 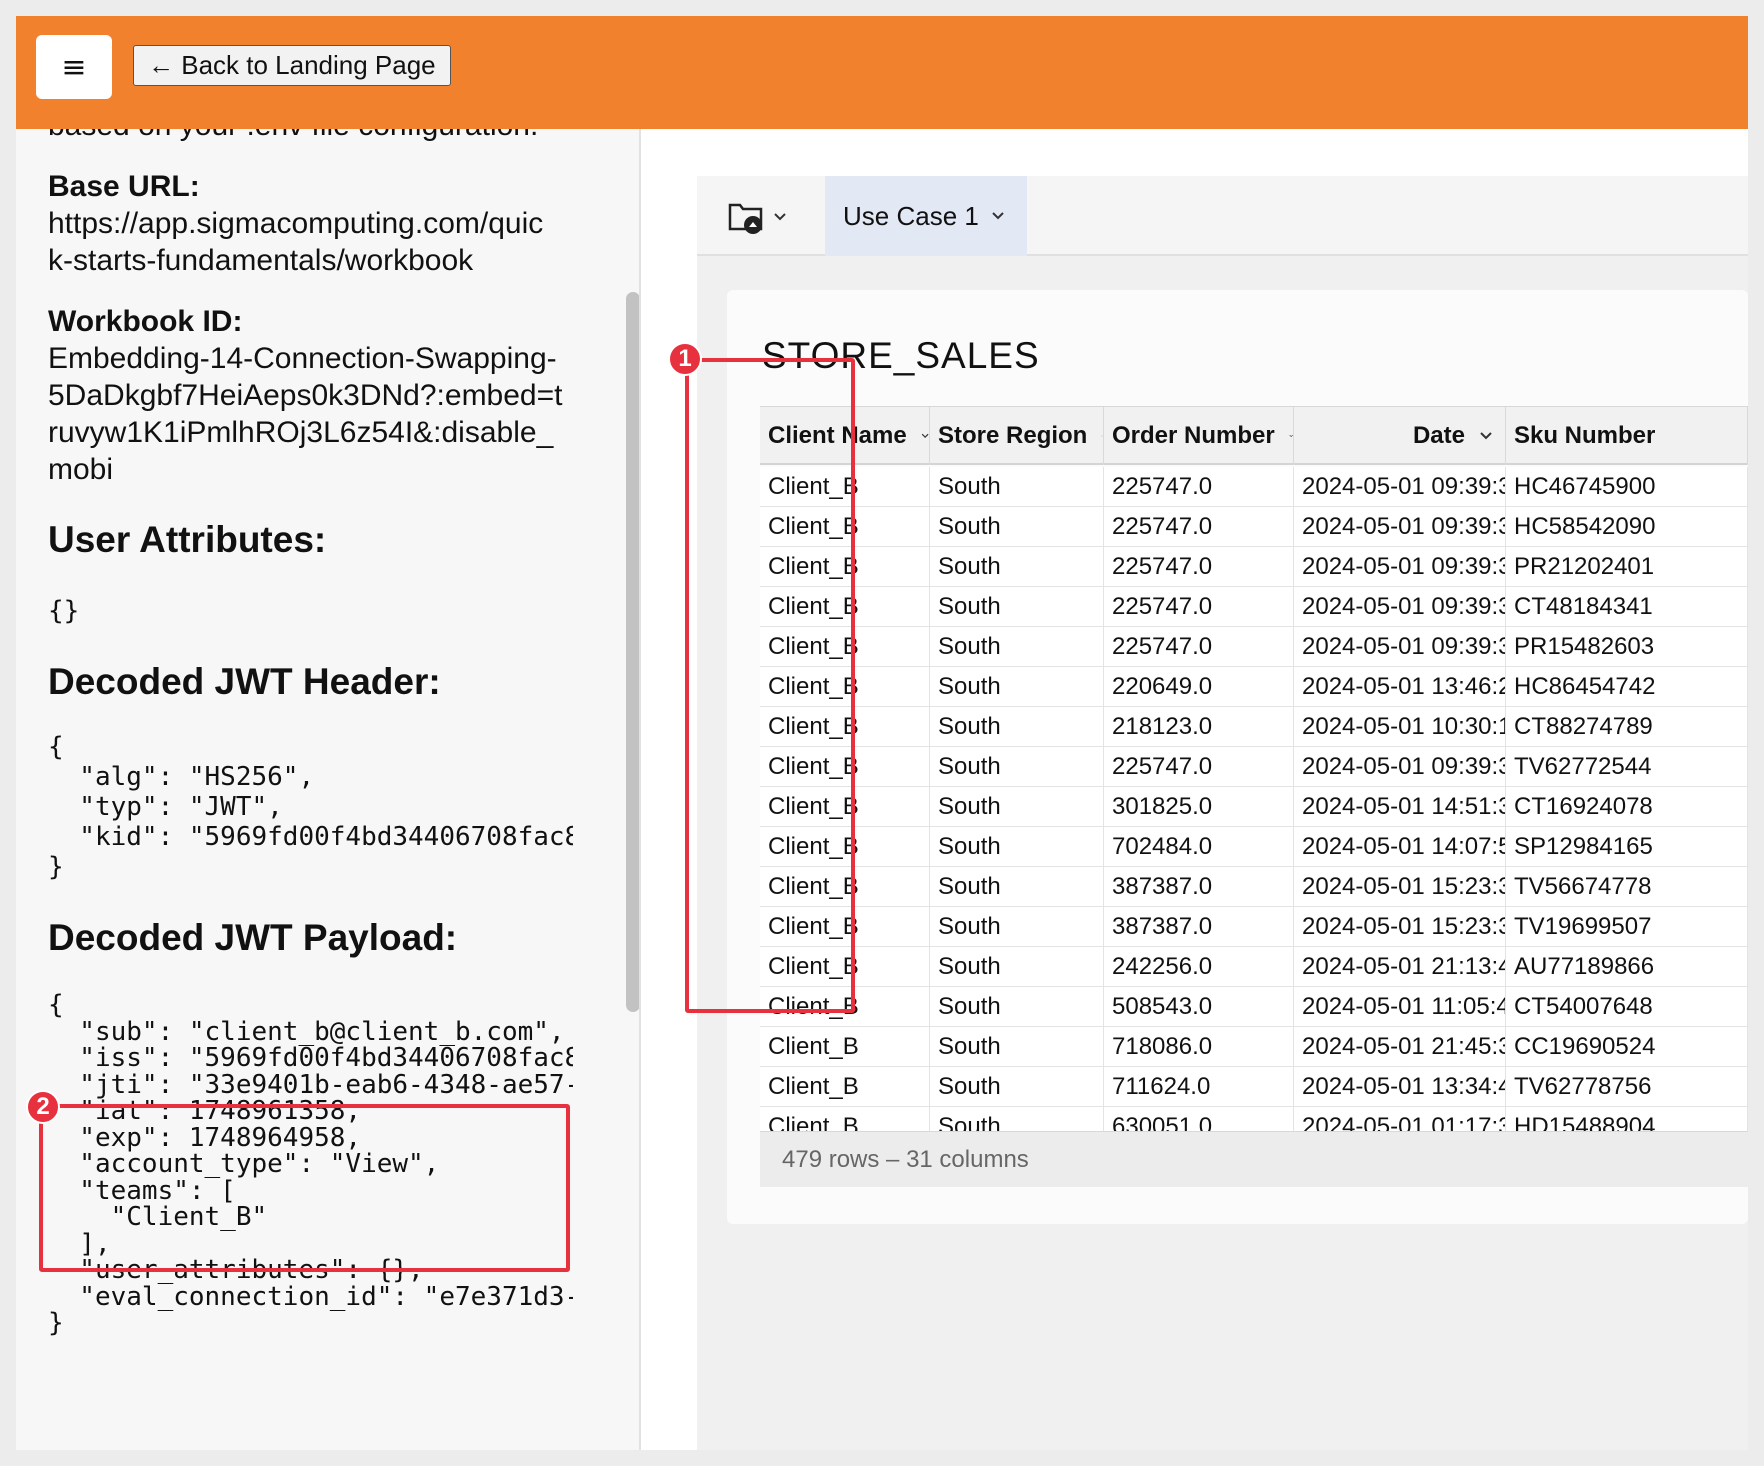 What do you see at coordinates (1199, 727) in the screenshot?
I see `table-cell: 218123.0` at bounding box center [1199, 727].